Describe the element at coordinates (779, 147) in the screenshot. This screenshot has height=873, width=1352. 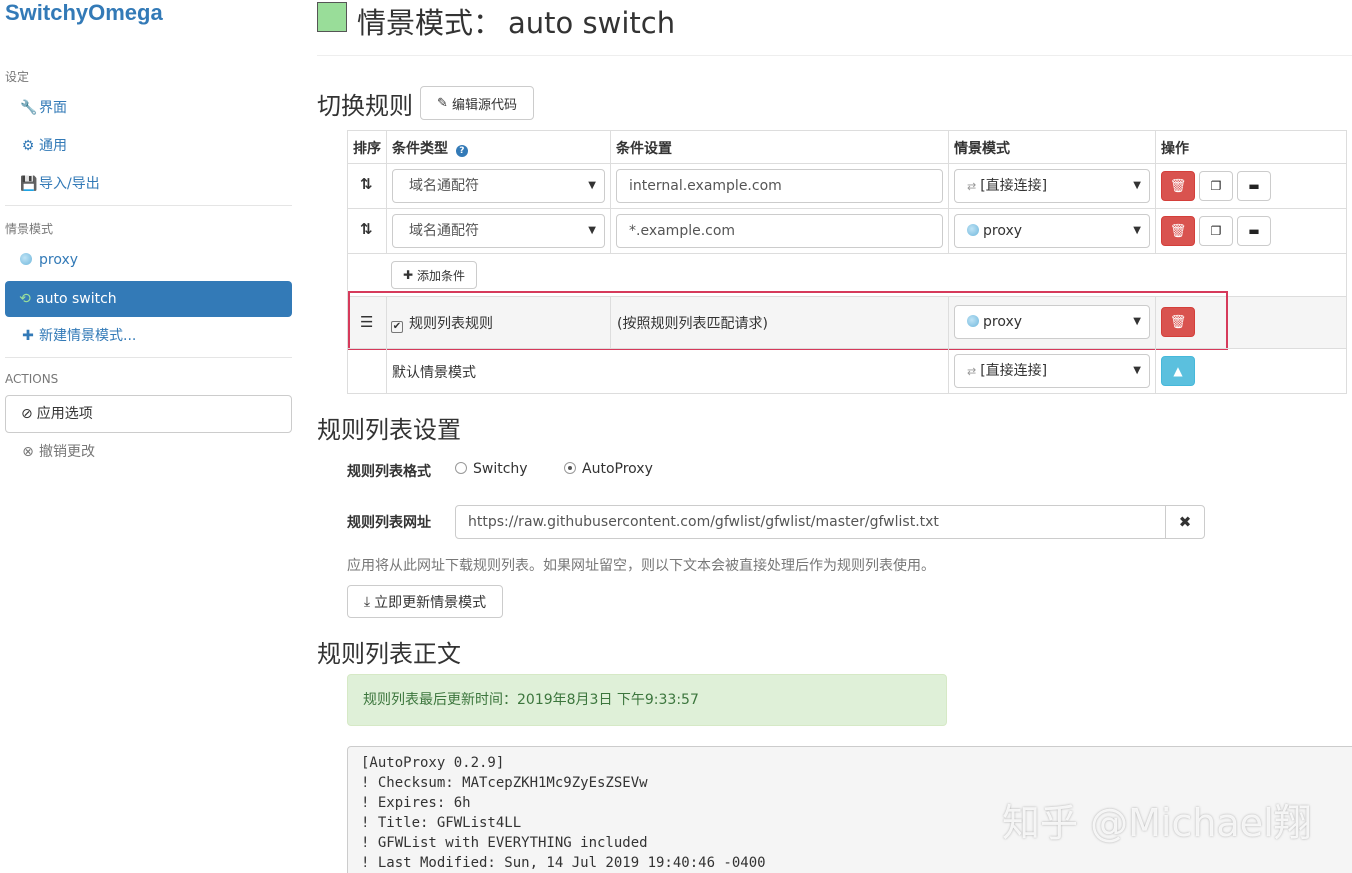
I see `col-header-condition-setting: 条件设置` at that location.